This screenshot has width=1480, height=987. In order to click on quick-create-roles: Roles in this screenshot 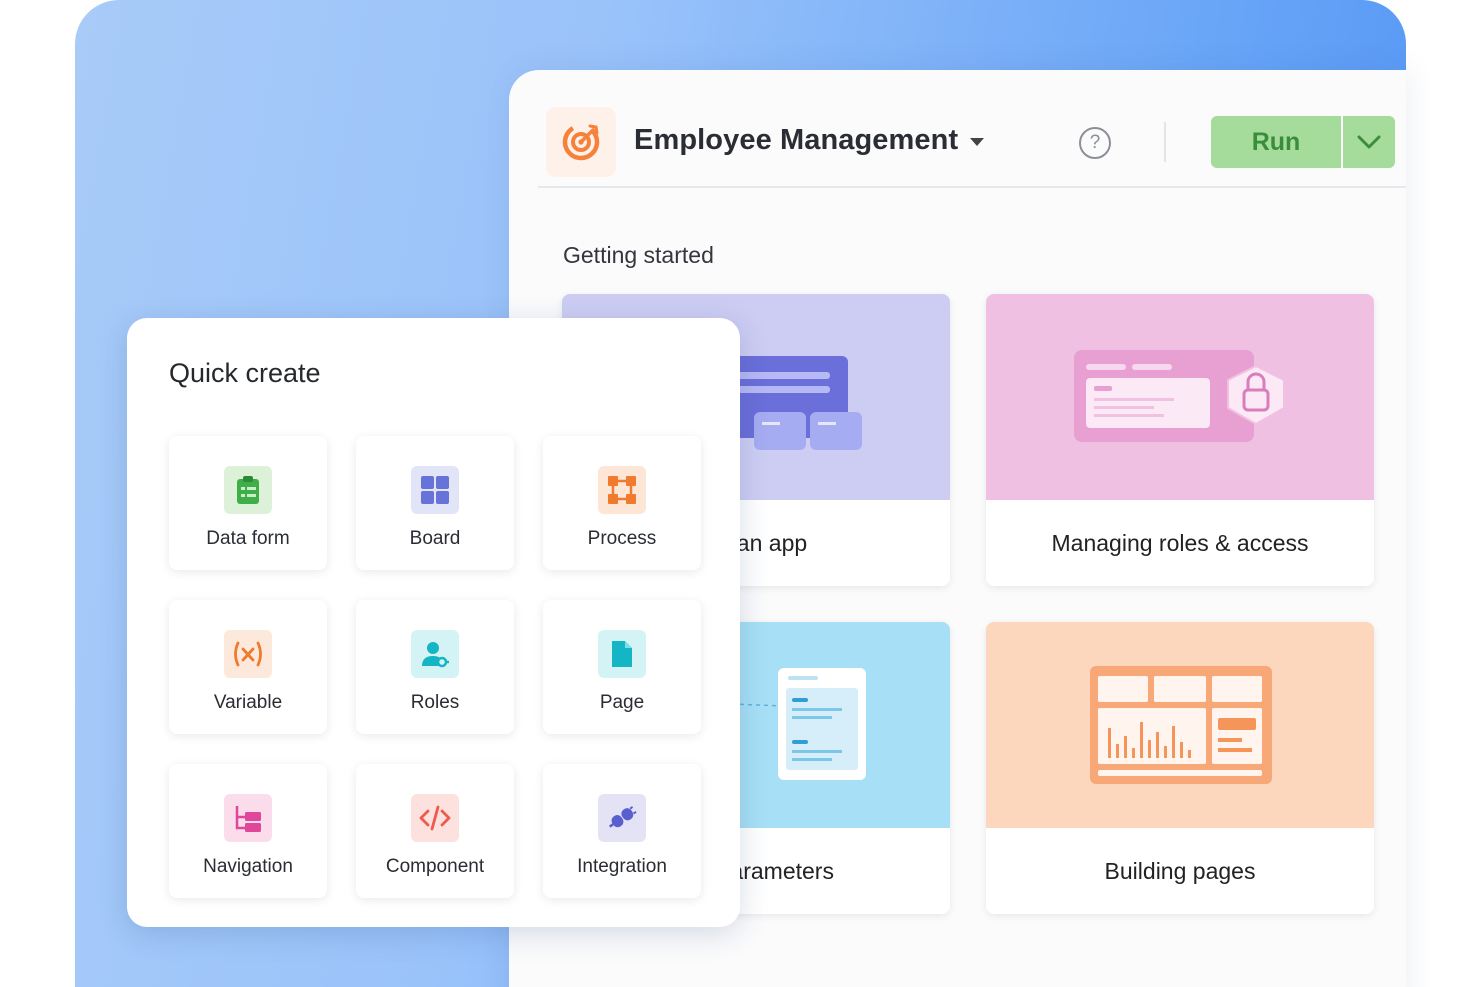, I will do `click(435, 667)`.